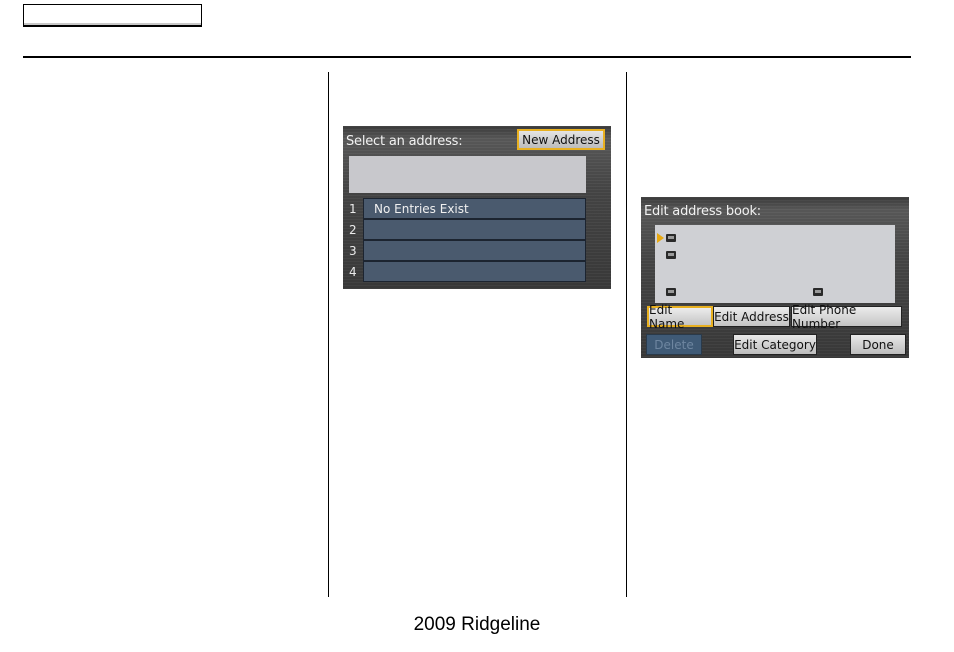 The height and width of the screenshot is (652, 954). Describe the element at coordinates (751, 316) in the screenshot. I see `tab-edit-address: Edit Address` at that location.